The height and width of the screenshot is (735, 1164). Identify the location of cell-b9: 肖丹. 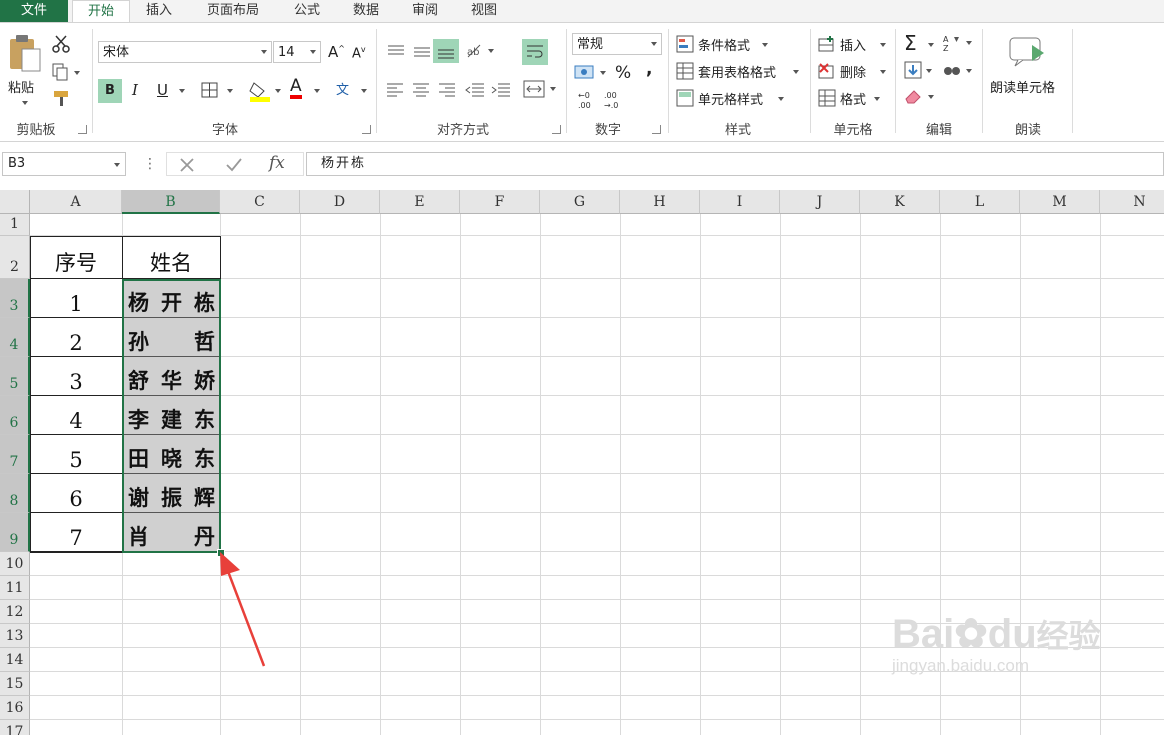
(171, 532).